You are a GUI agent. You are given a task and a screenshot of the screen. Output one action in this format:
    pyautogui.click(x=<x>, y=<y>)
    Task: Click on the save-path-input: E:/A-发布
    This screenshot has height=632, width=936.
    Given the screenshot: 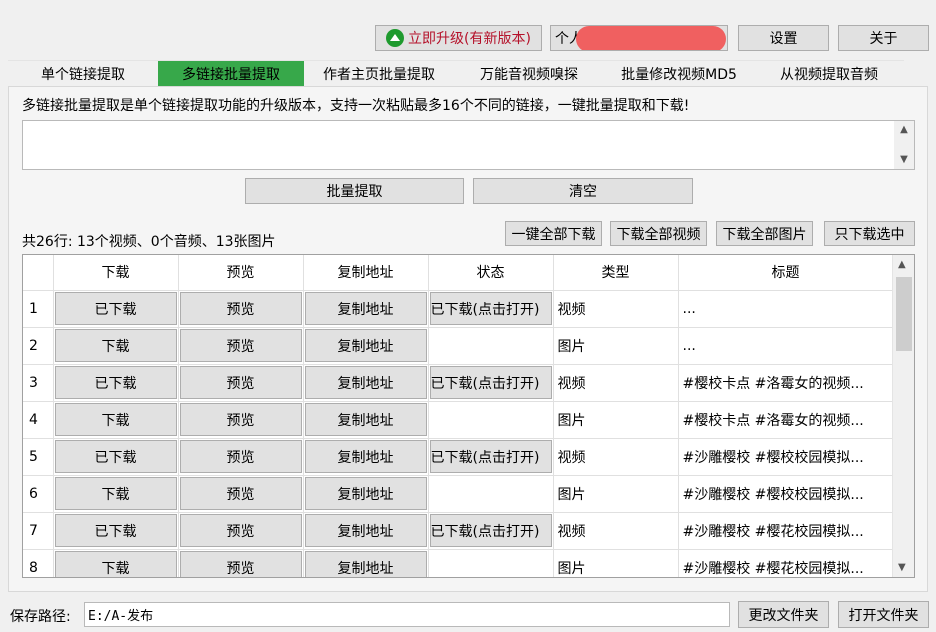 What is the action you would take?
    pyautogui.click(x=407, y=614)
    